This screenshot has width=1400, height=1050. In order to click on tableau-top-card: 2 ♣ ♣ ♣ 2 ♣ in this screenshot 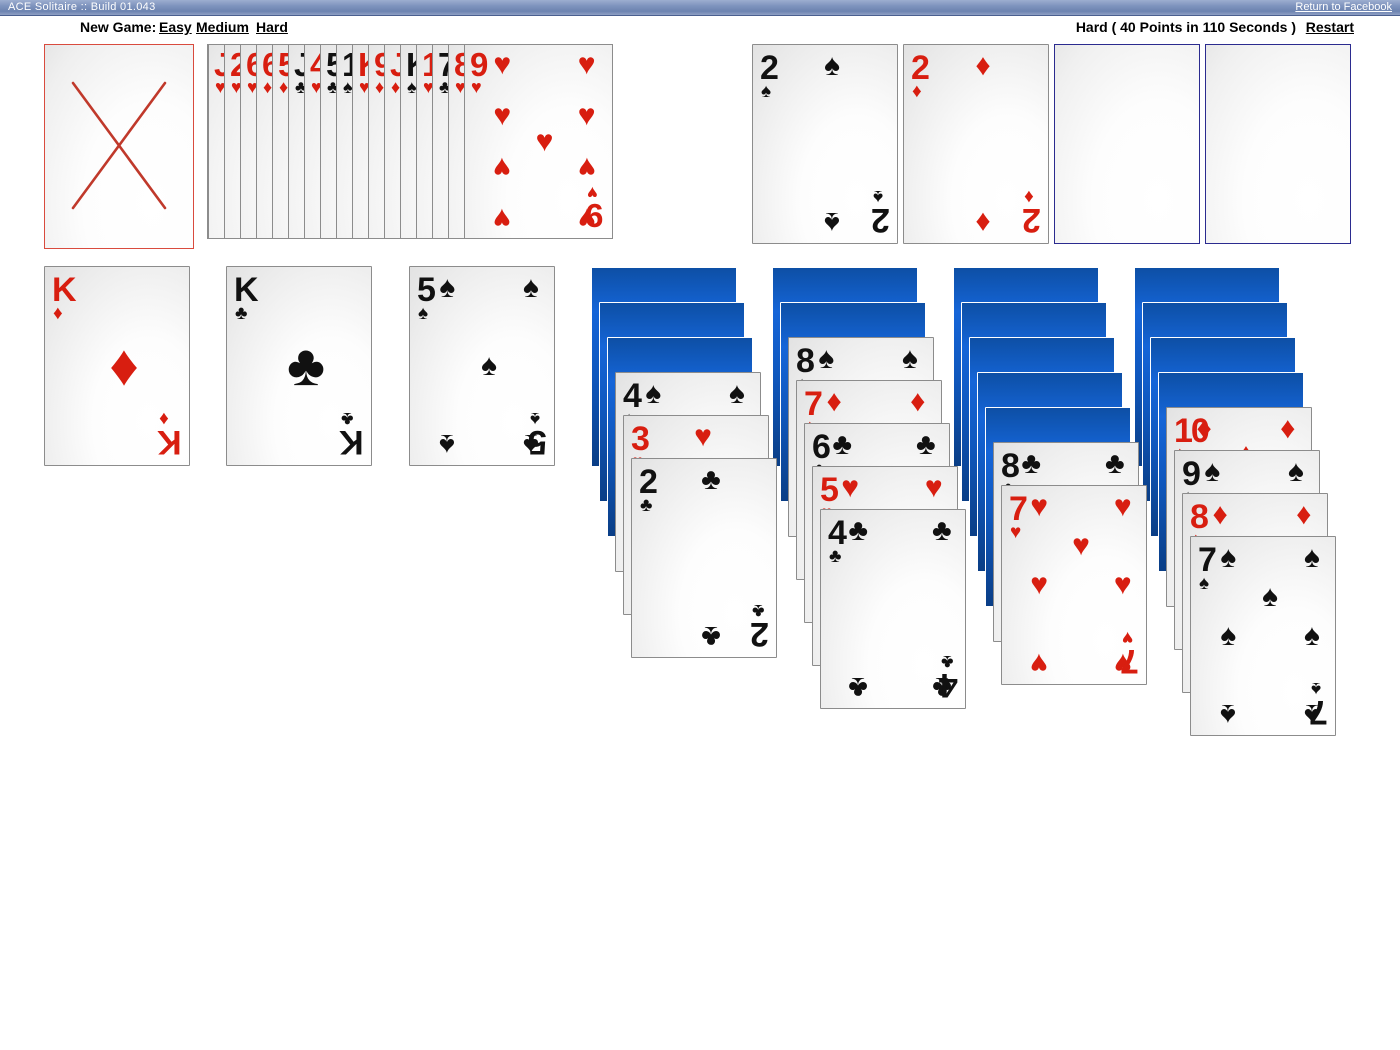, I will do `click(704, 558)`.